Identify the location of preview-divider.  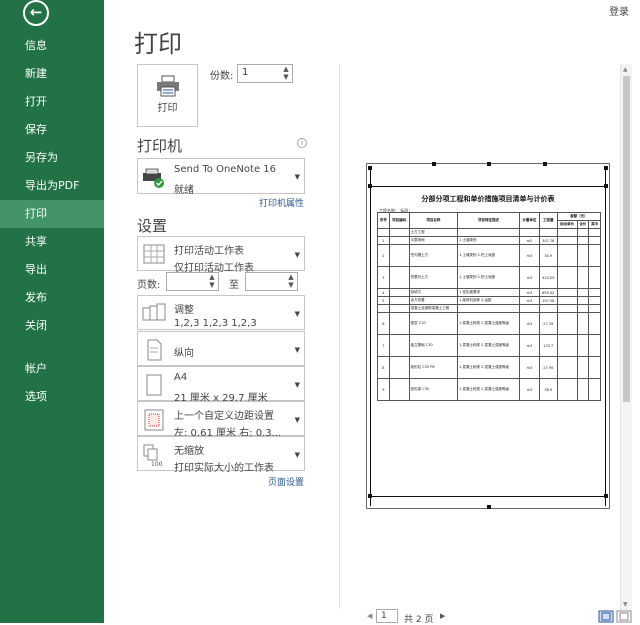
(339, 336).